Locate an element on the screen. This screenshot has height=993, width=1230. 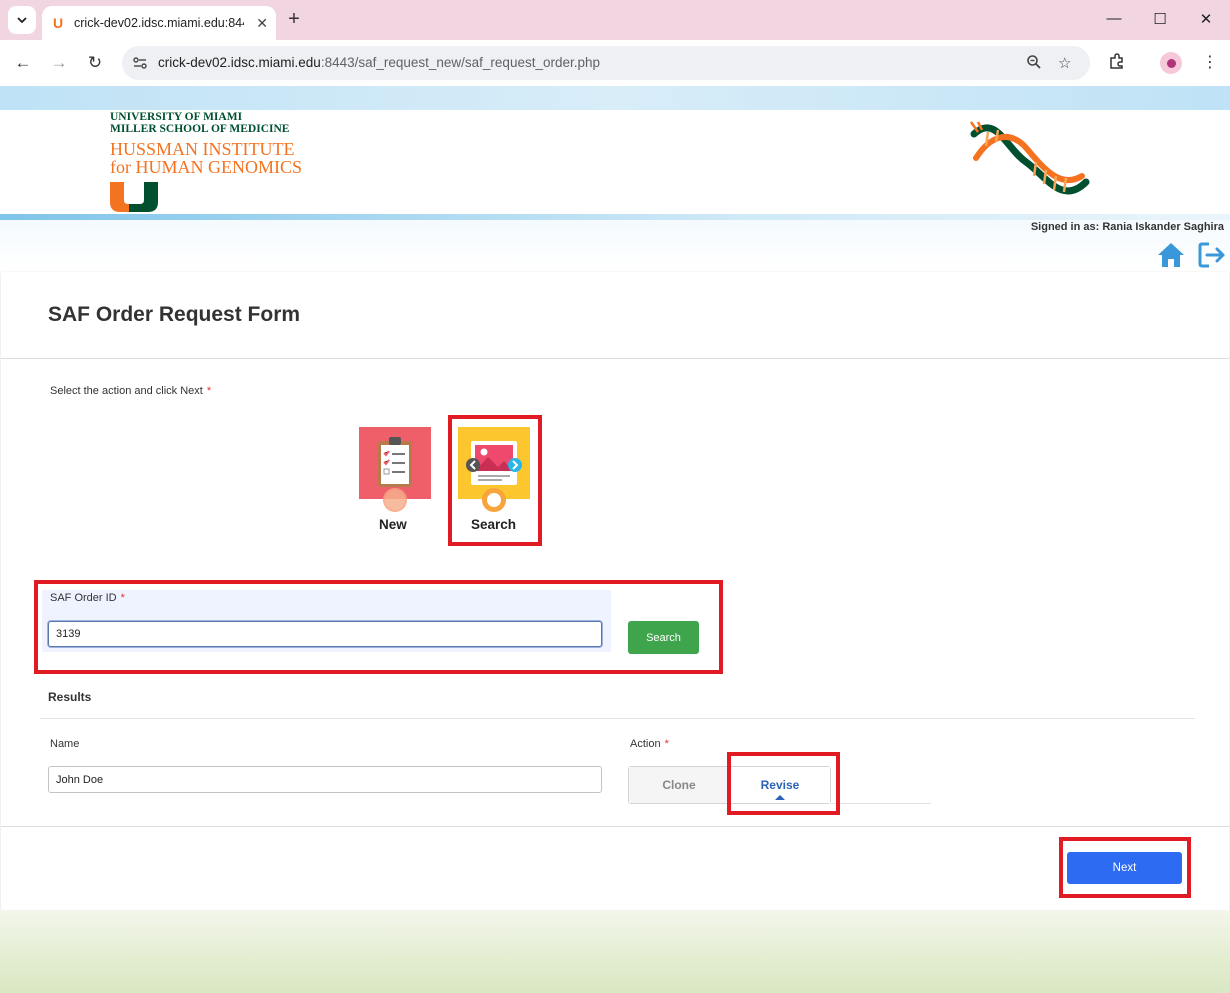
action-prompt-label: Select the action and click Next * is located at coordinates (130, 391).